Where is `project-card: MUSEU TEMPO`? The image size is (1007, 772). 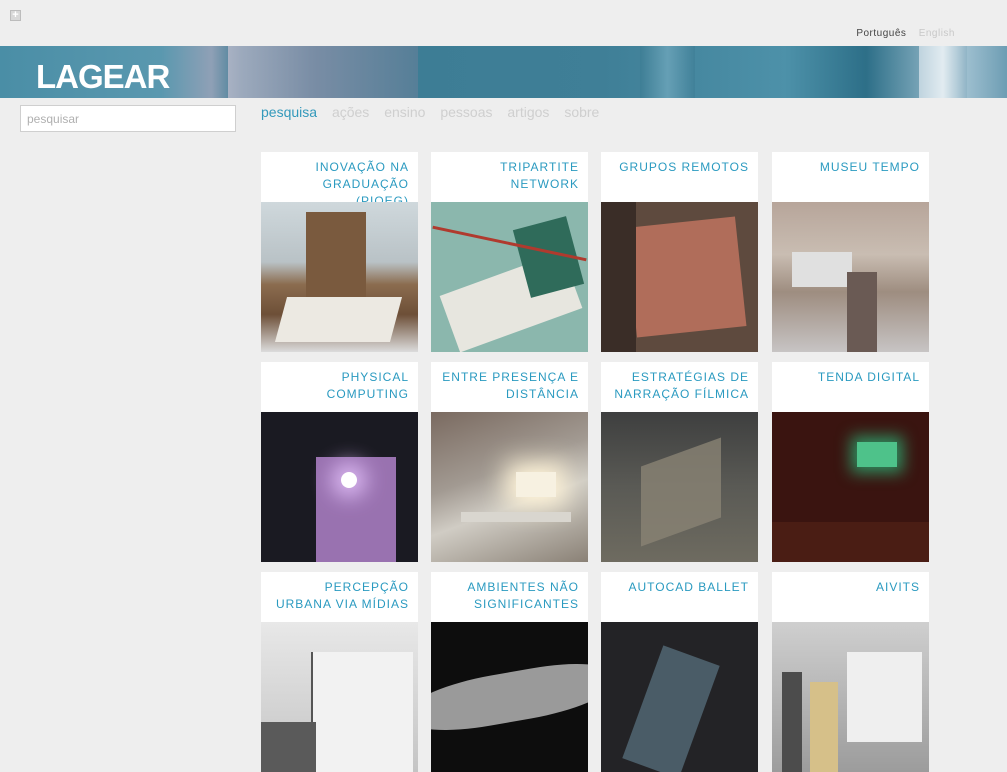
project-card: MUSEU TEMPO is located at coordinates (850, 252).